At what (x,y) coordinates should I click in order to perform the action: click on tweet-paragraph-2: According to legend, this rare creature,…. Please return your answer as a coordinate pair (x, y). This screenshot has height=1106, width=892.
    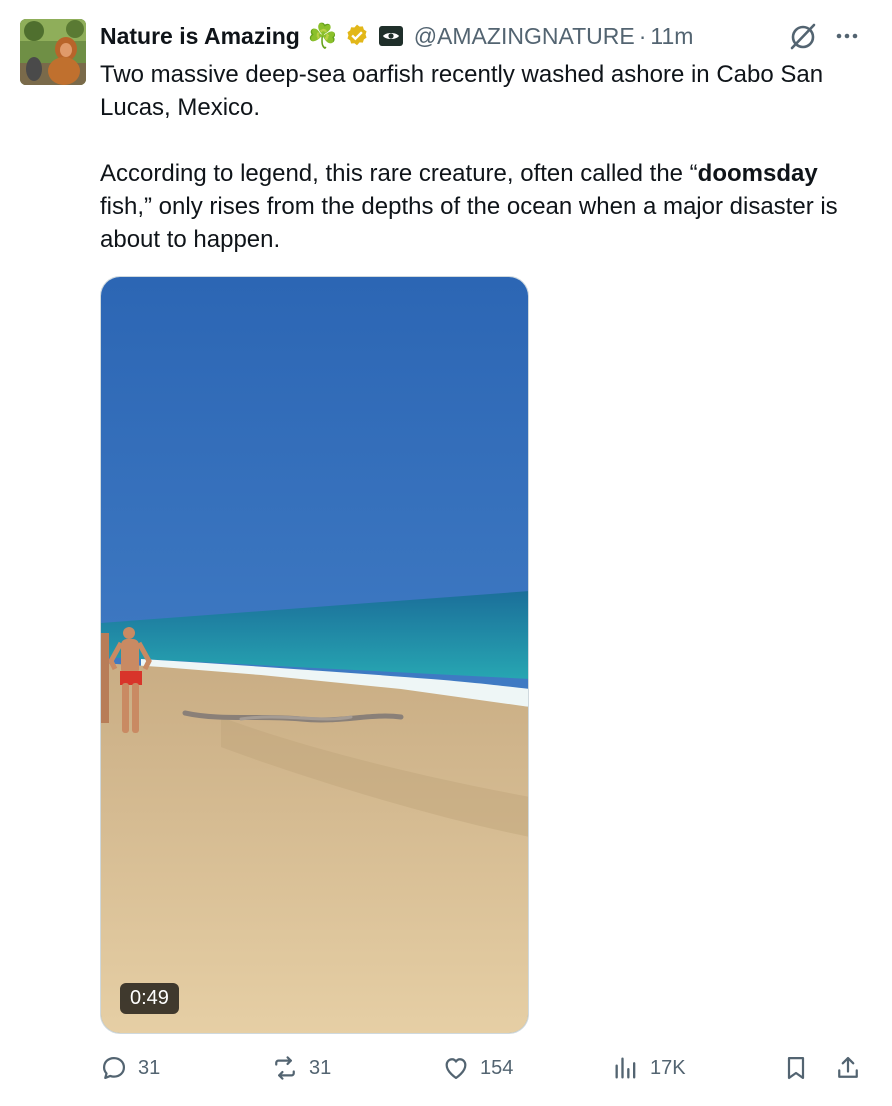
    Looking at the image, I should click on (485, 206).